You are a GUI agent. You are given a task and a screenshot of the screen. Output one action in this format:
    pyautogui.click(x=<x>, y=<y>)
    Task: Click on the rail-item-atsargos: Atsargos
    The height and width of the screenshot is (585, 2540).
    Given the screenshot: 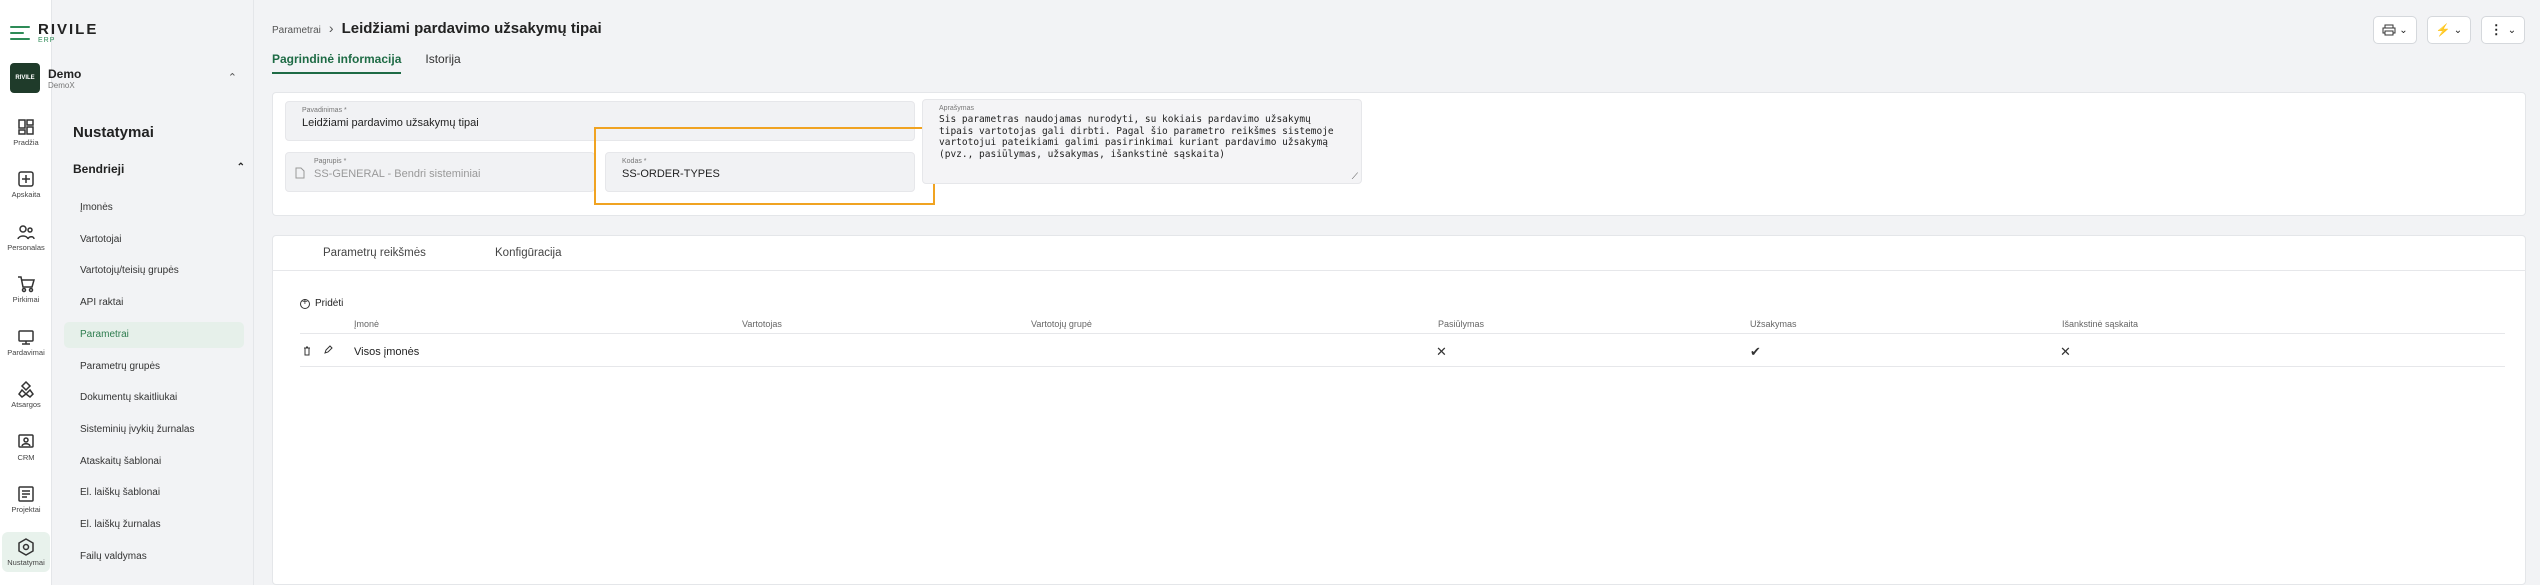 What is the action you would take?
    pyautogui.click(x=26, y=395)
    